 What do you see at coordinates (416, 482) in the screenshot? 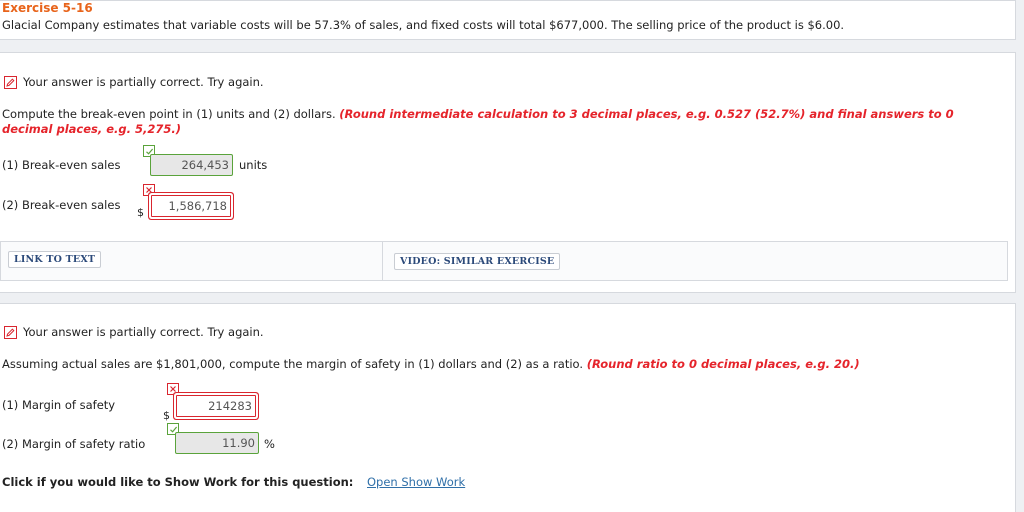
I see `open-show-work-link: Open Show Work` at bounding box center [416, 482].